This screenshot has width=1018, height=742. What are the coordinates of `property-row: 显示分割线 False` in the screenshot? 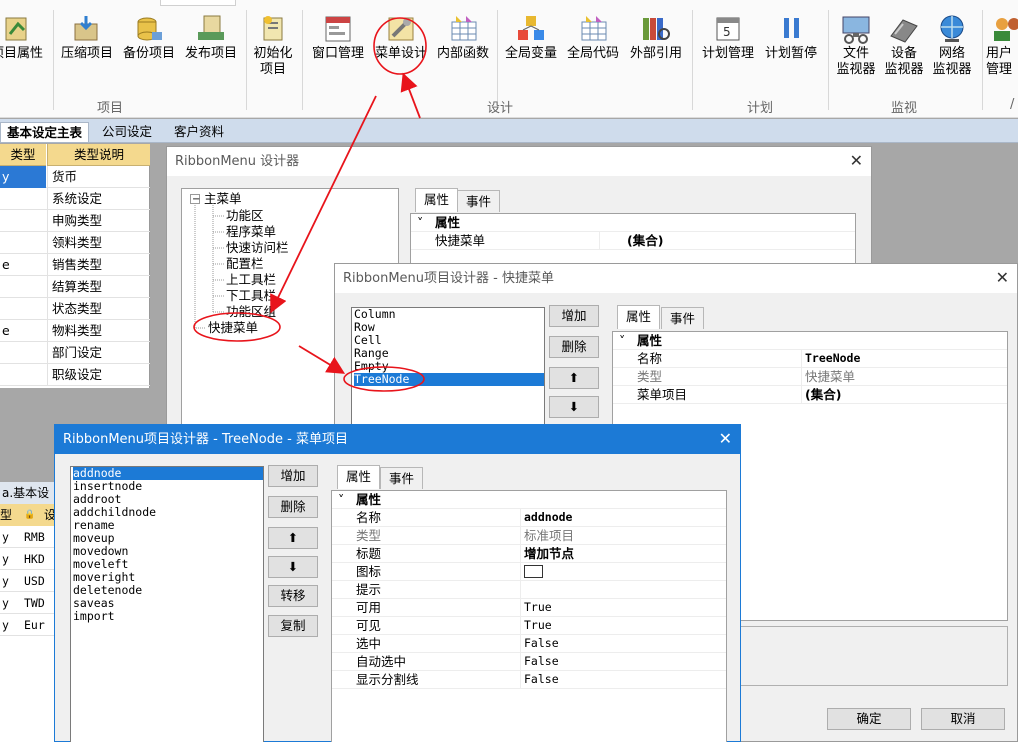 It's located at (529, 680).